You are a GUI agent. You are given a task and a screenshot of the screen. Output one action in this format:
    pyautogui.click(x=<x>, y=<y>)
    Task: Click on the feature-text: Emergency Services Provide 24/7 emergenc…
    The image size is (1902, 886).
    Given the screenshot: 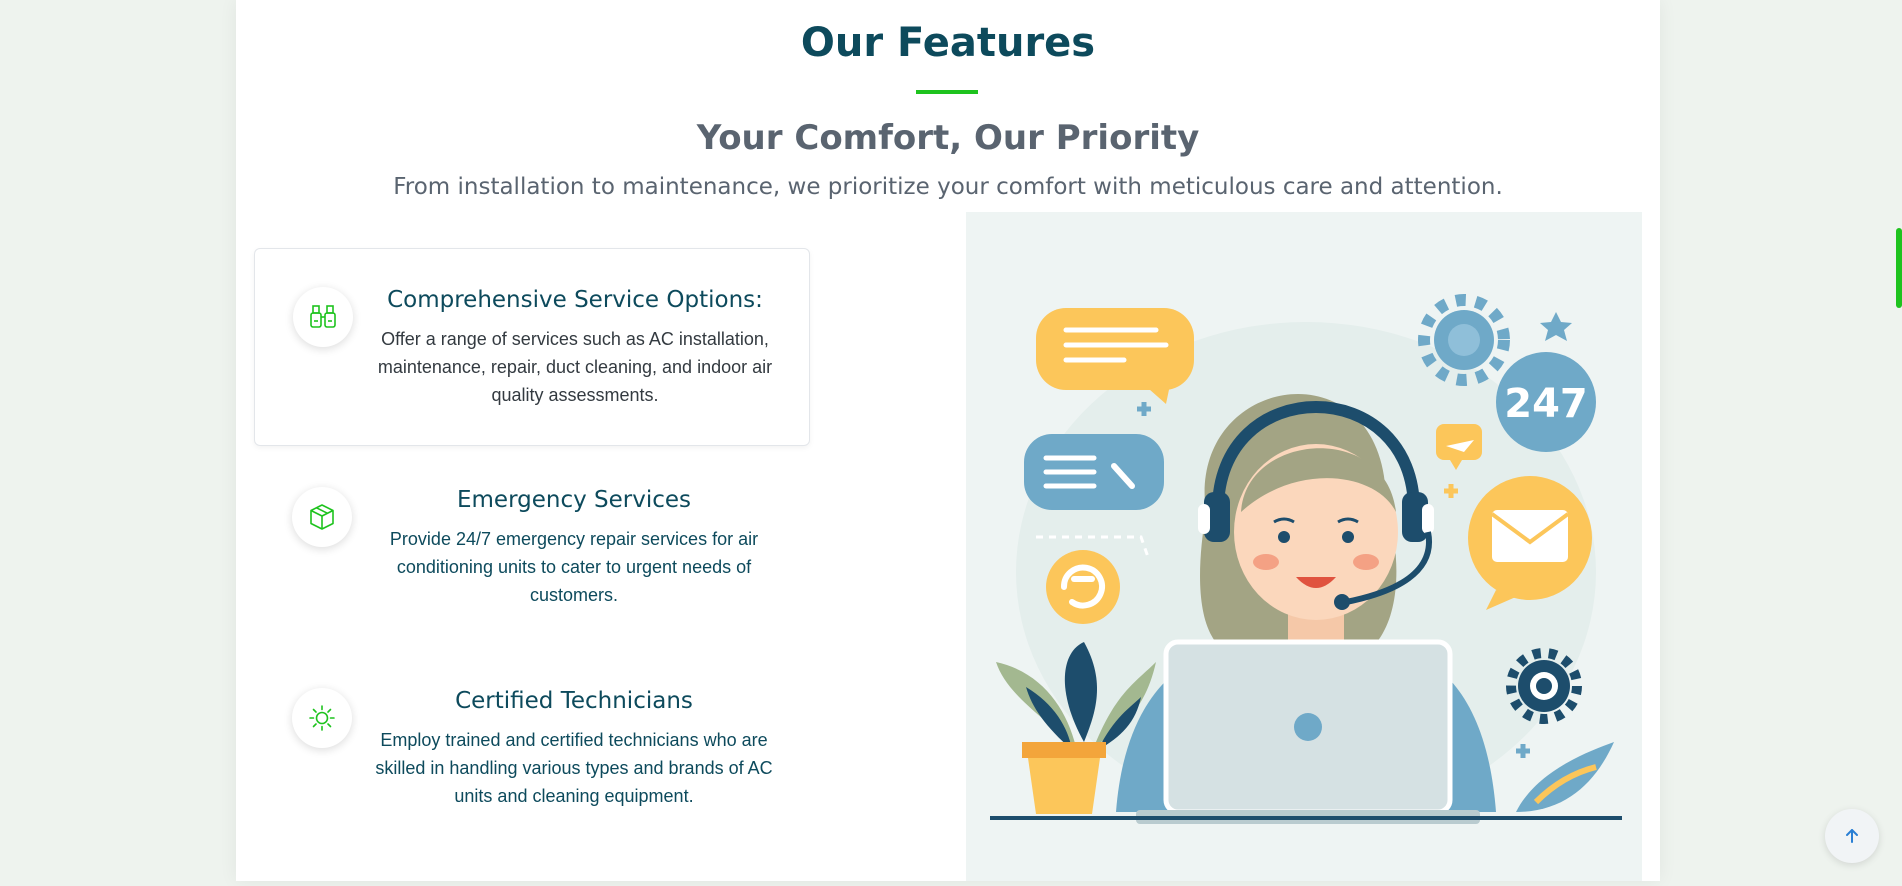 What is the action you would take?
    pyautogui.click(x=574, y=548)
    